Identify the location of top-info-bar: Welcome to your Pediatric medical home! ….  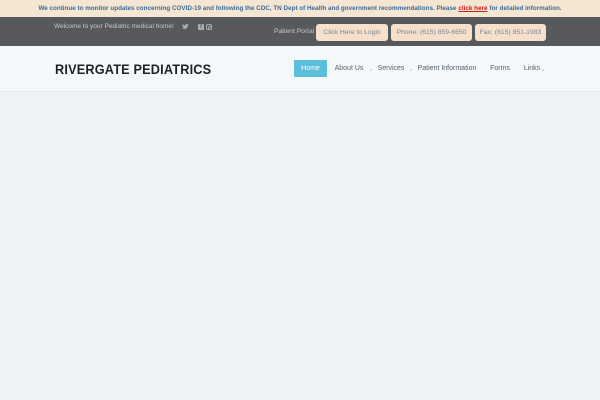
(300, 31).